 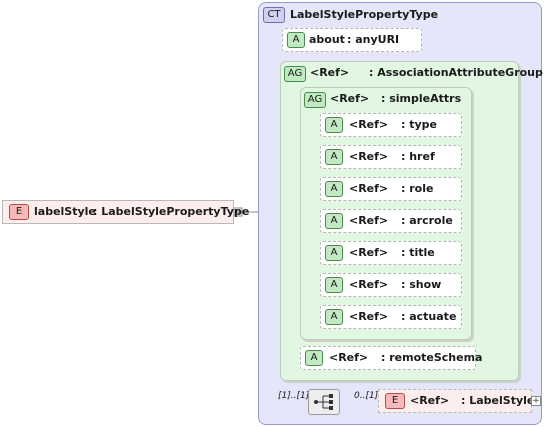 What do you see at coordinates (391, 125) in the screenshot?
I see `simple-attr-type: A <Ref> : type` at bounding box center [391, 125].